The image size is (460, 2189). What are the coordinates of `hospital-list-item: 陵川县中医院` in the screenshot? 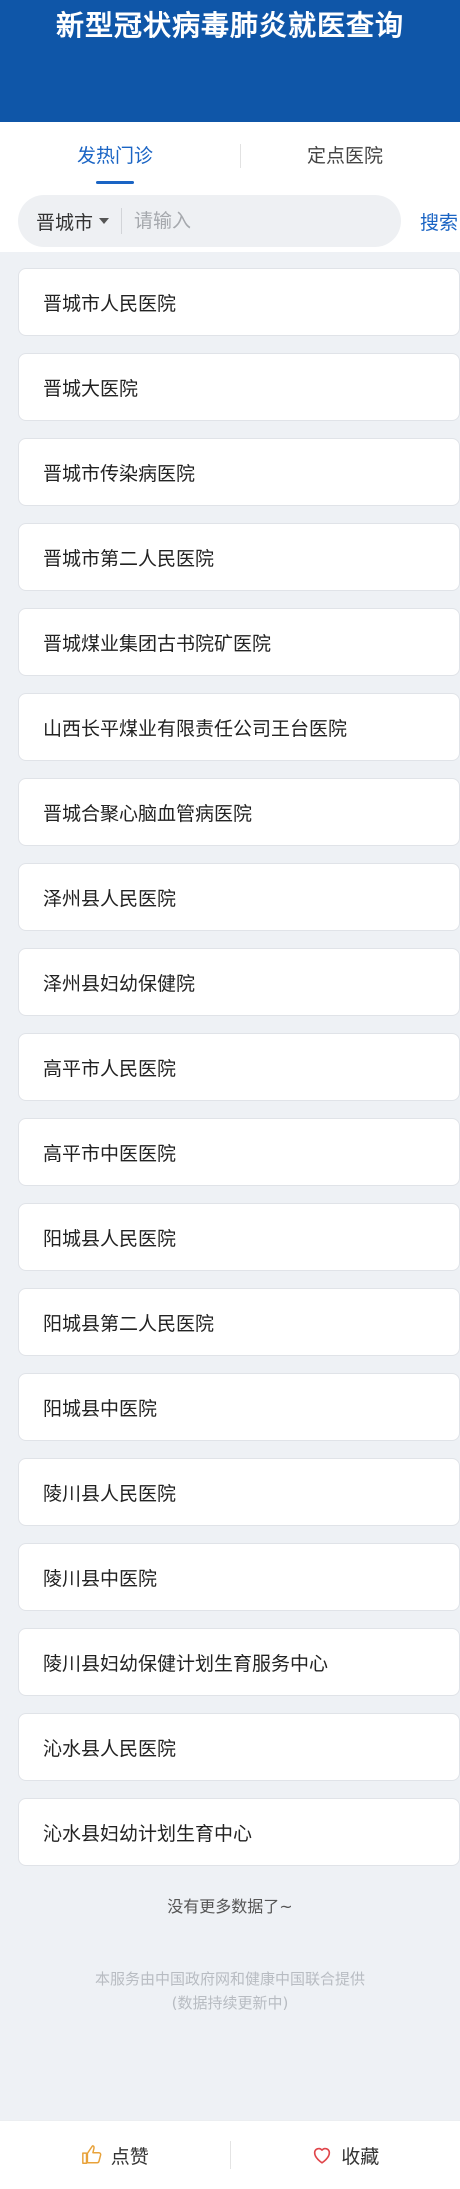 It's located at (239, 1577).